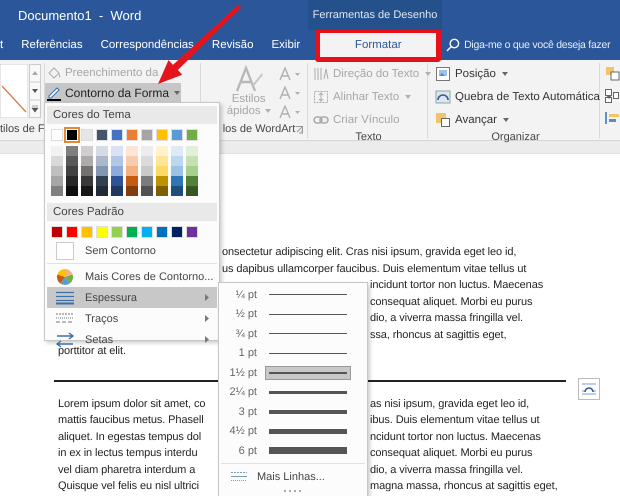 This screenshot has width=620, height=496. What do you see at coordinates (293, 314) in the screenshot?
I see `line-weight-option: ½ pt` at bounding box center [293, 314].